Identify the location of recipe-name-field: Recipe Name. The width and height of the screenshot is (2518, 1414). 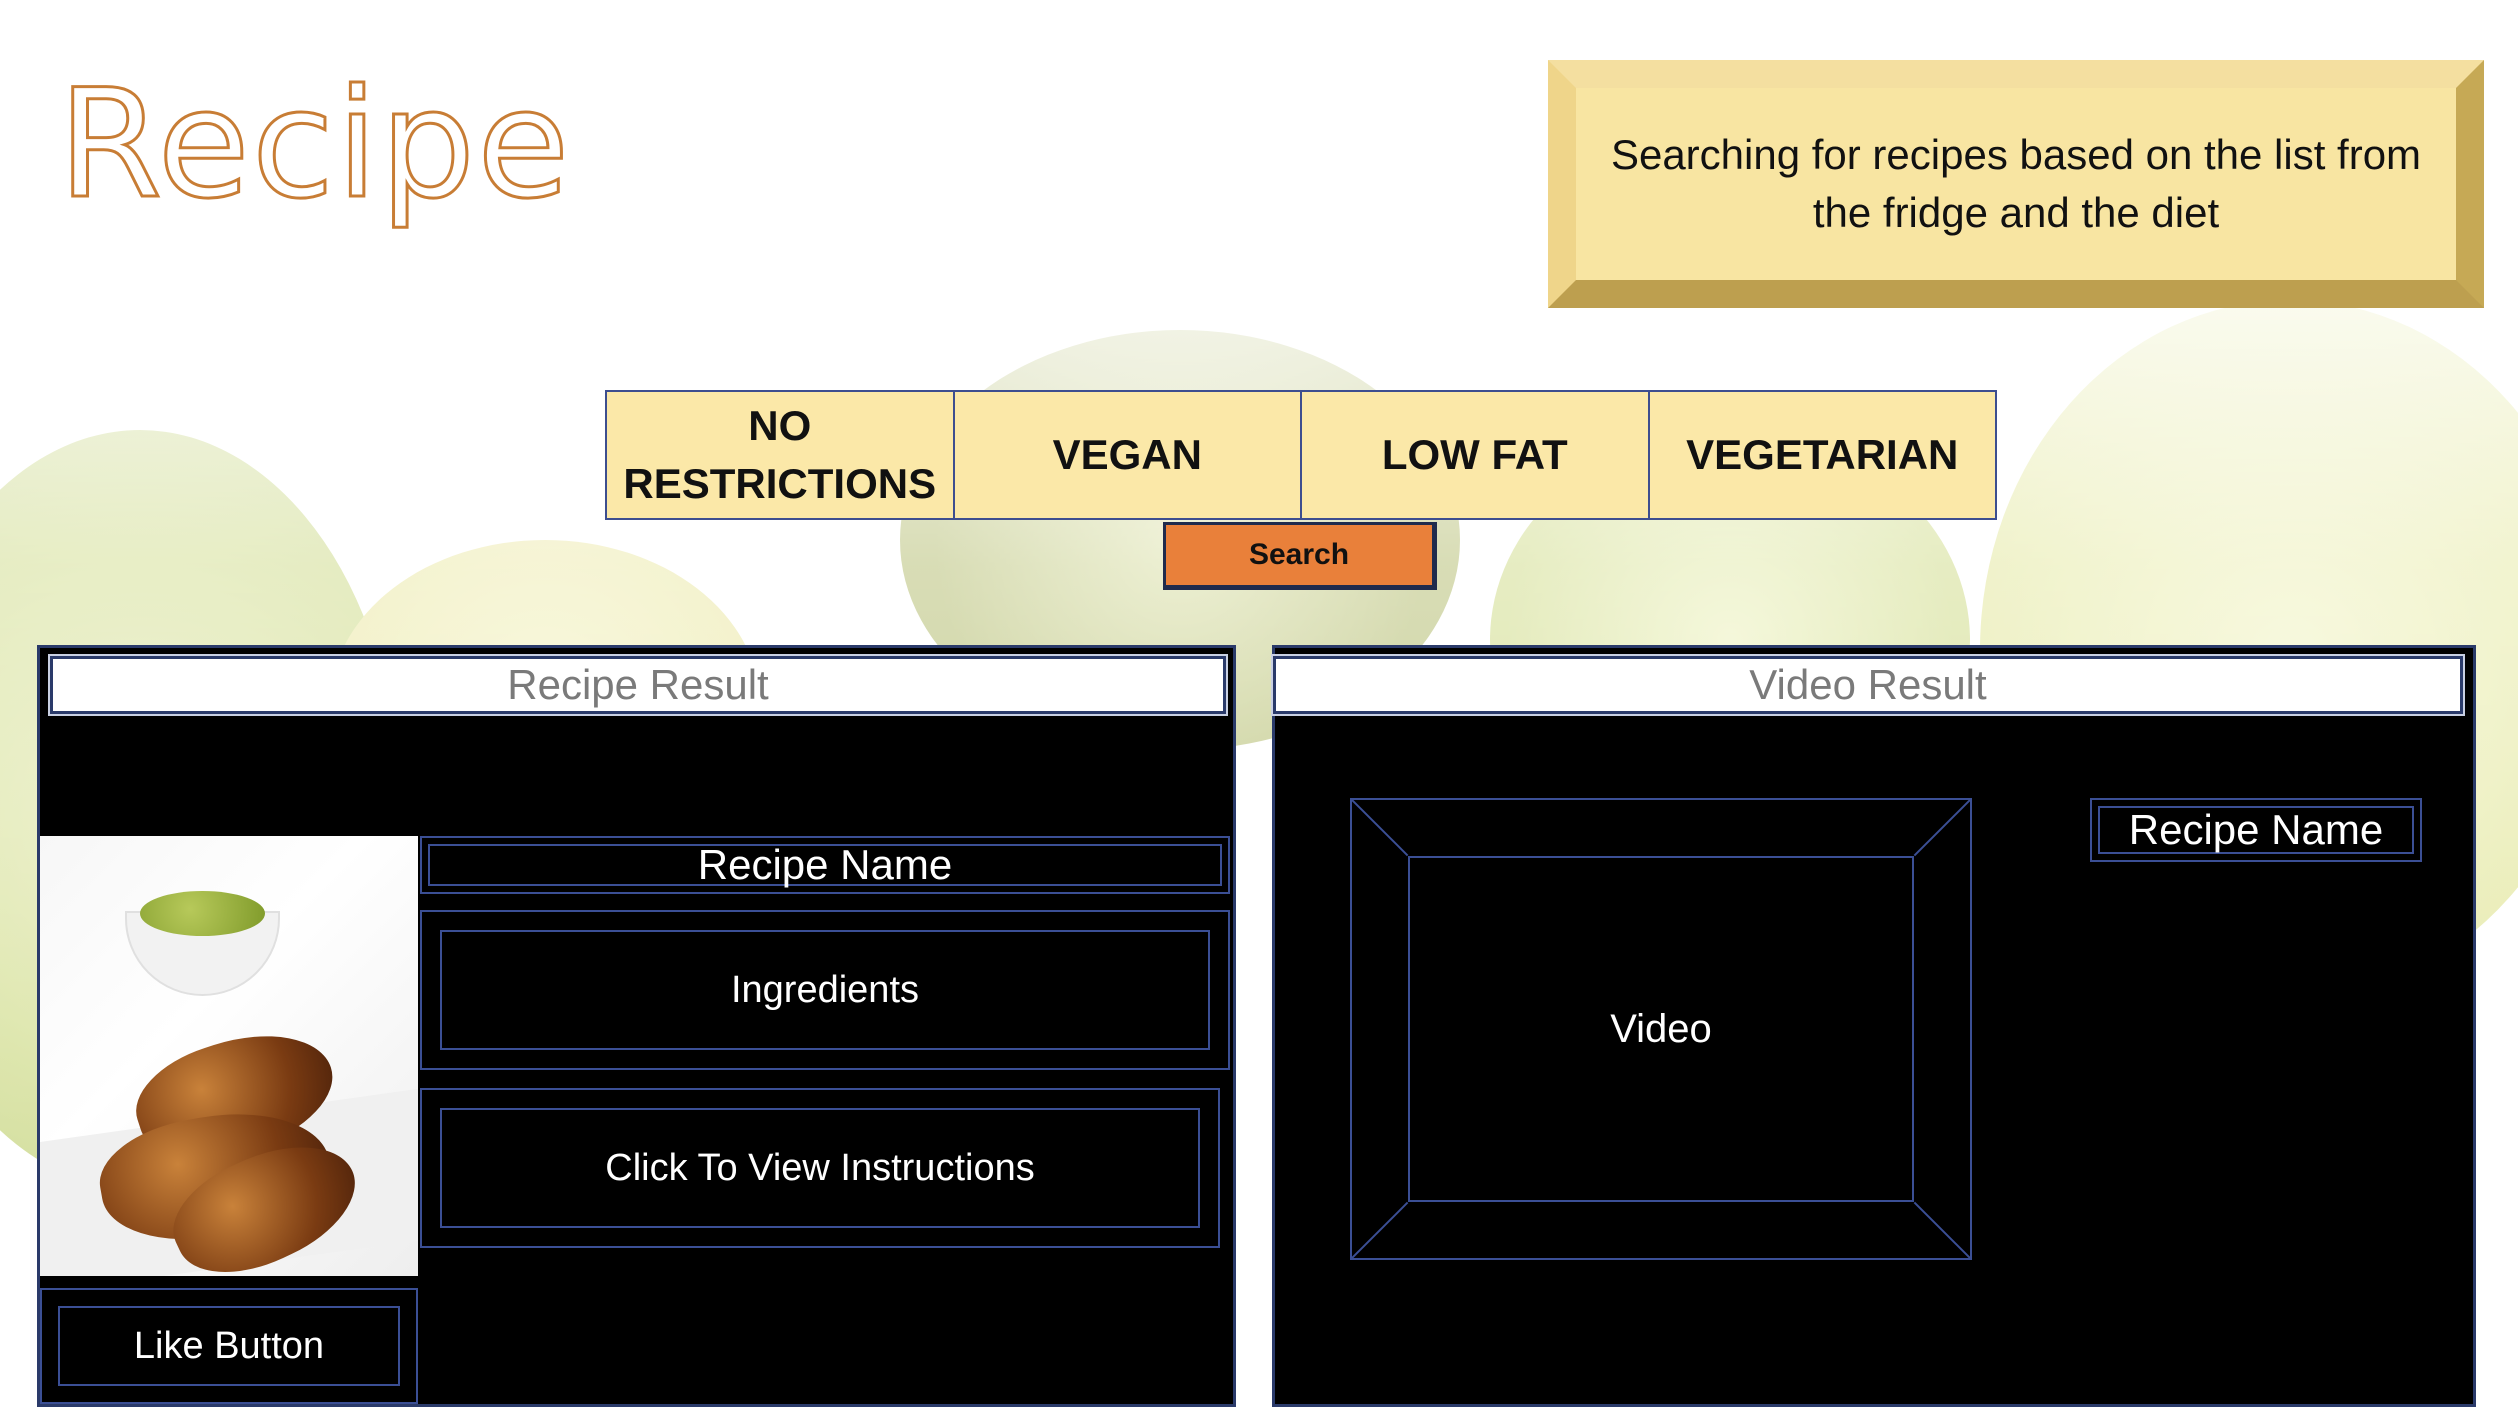
(825, 865).